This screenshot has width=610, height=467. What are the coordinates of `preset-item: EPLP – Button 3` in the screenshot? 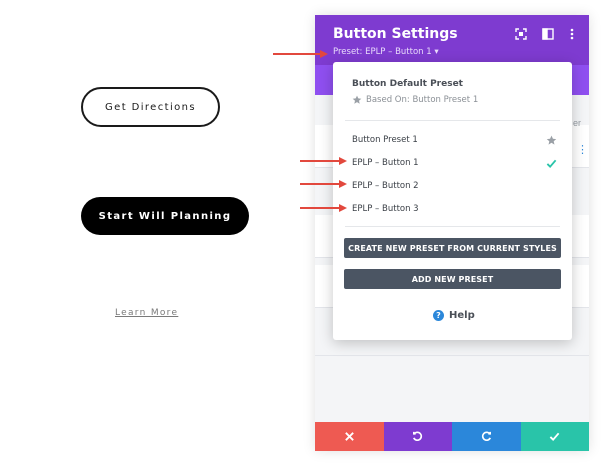 It's located at (454, 209).